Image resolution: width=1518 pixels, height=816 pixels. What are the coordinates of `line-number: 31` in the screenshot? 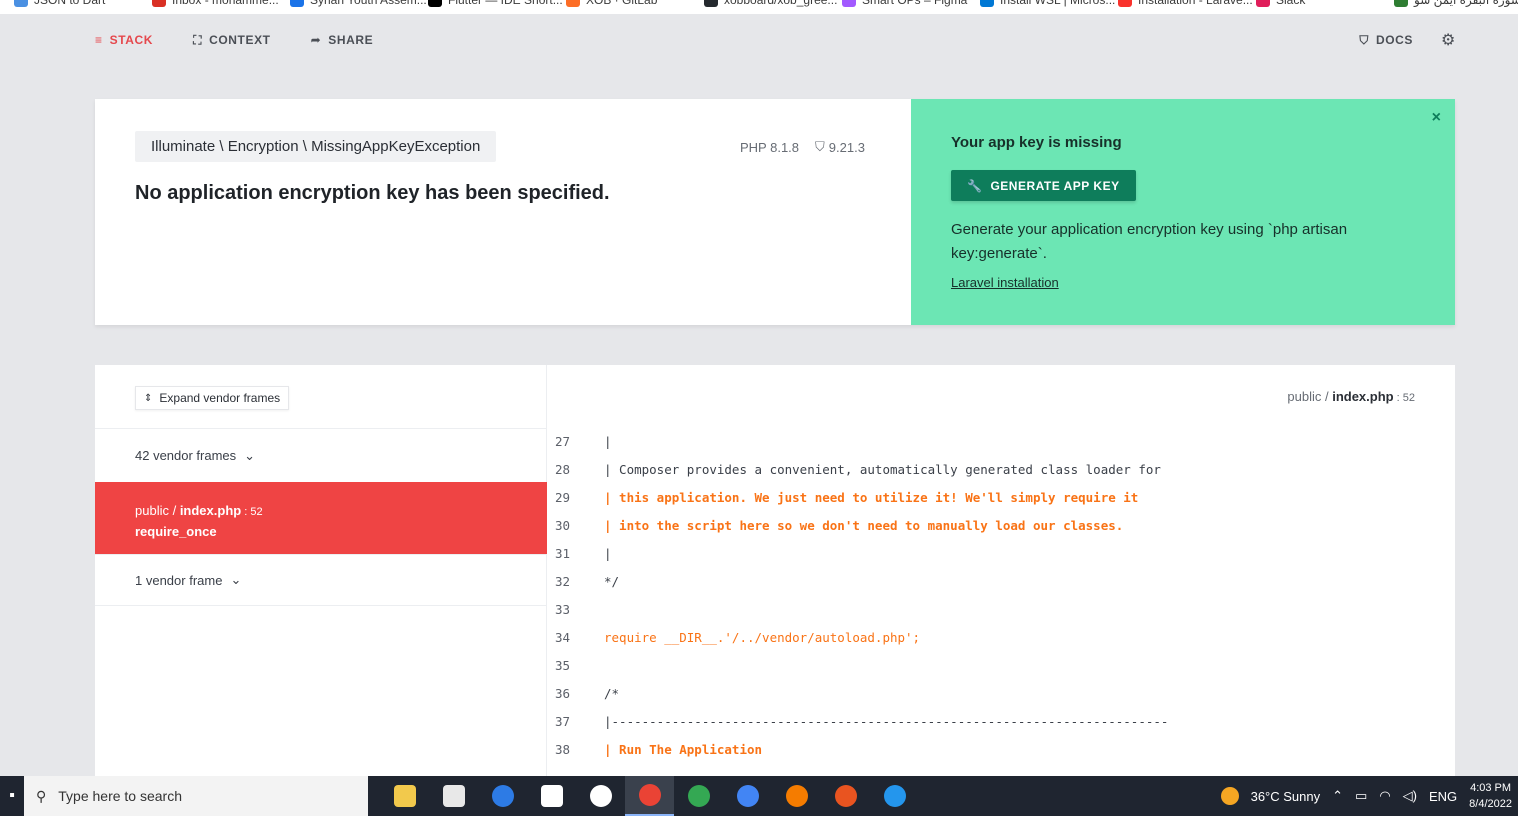 It's located at (563, 553).